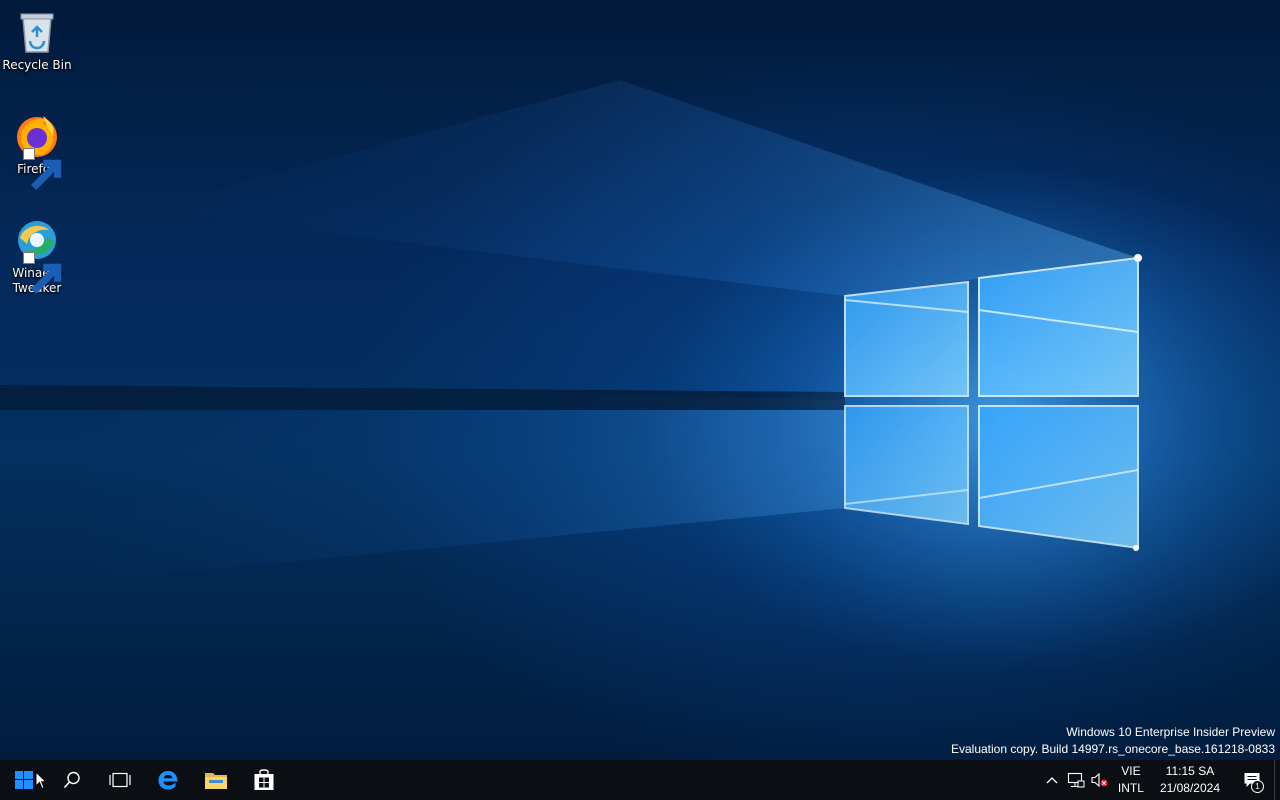 Image resolution: width=1280 pixels, height=800 pixels. I want to click on store-icon, so click(264, 779).